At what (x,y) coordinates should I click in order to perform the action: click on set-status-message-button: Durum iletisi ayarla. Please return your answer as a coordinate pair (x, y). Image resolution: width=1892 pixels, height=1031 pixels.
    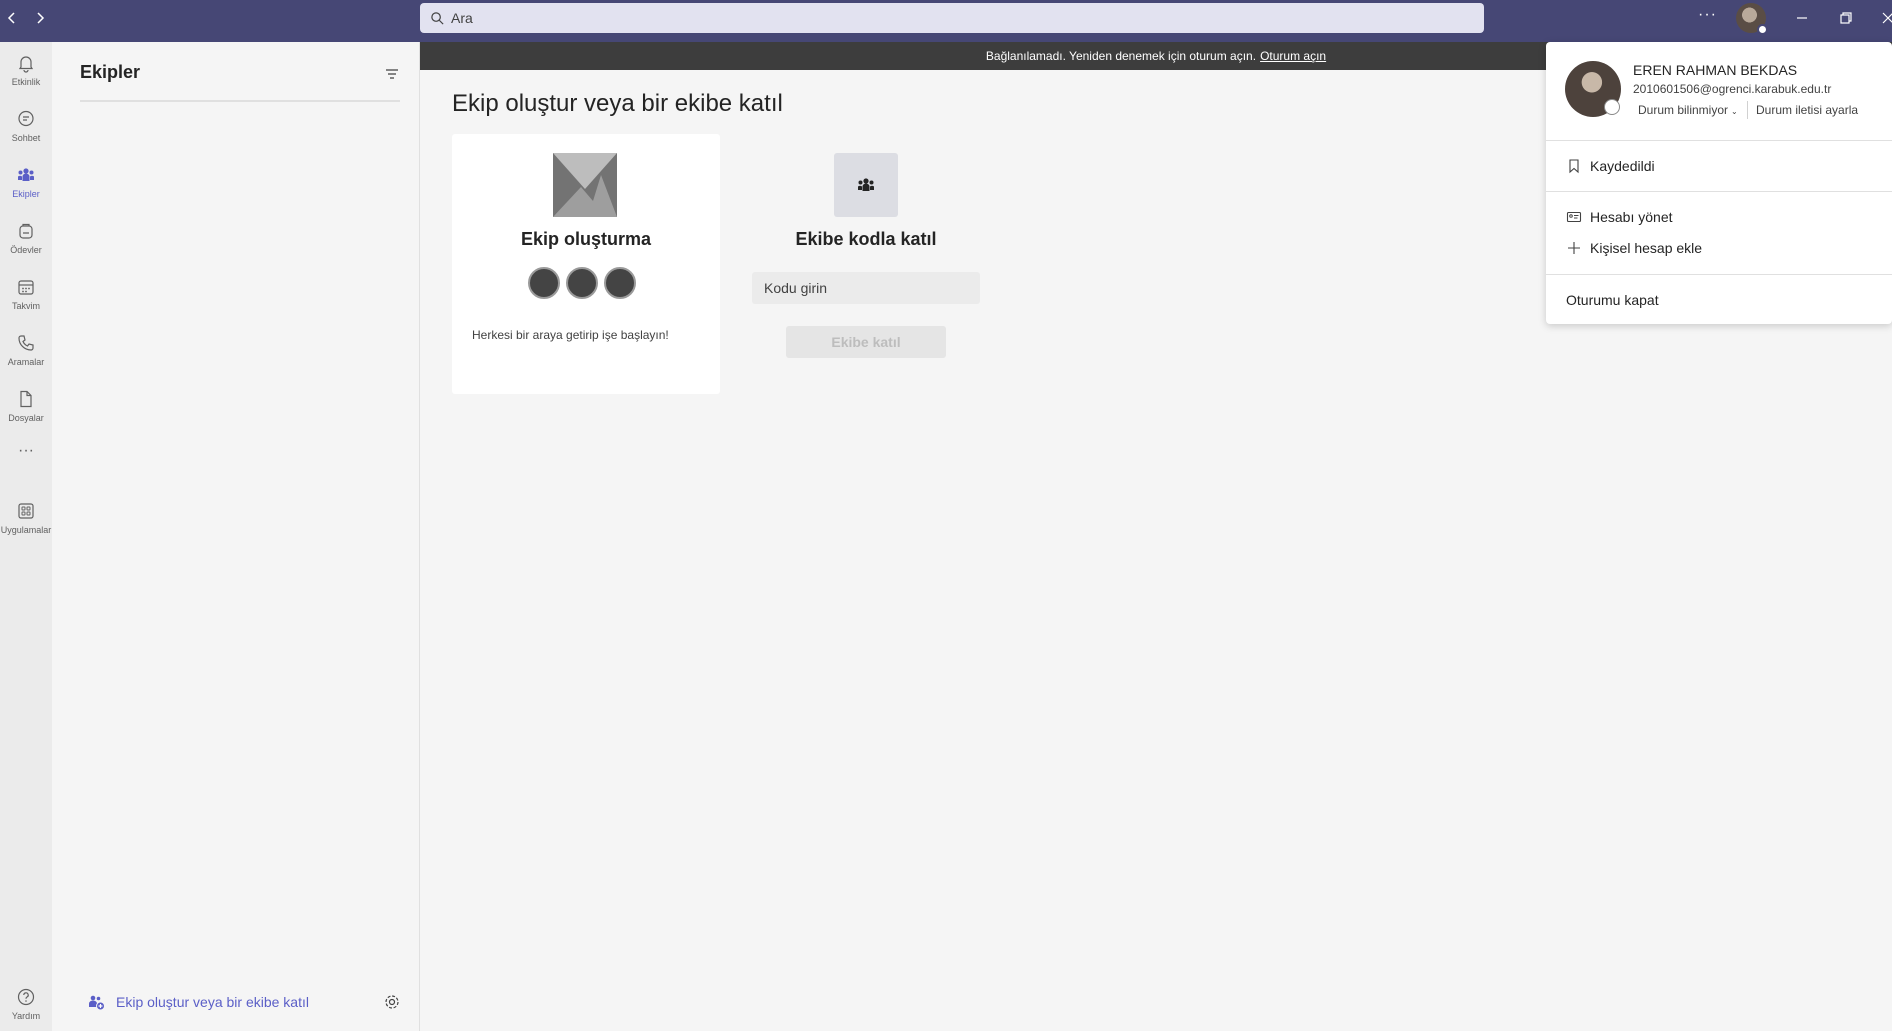
    Looking at the image, I should click on (1807, 110).